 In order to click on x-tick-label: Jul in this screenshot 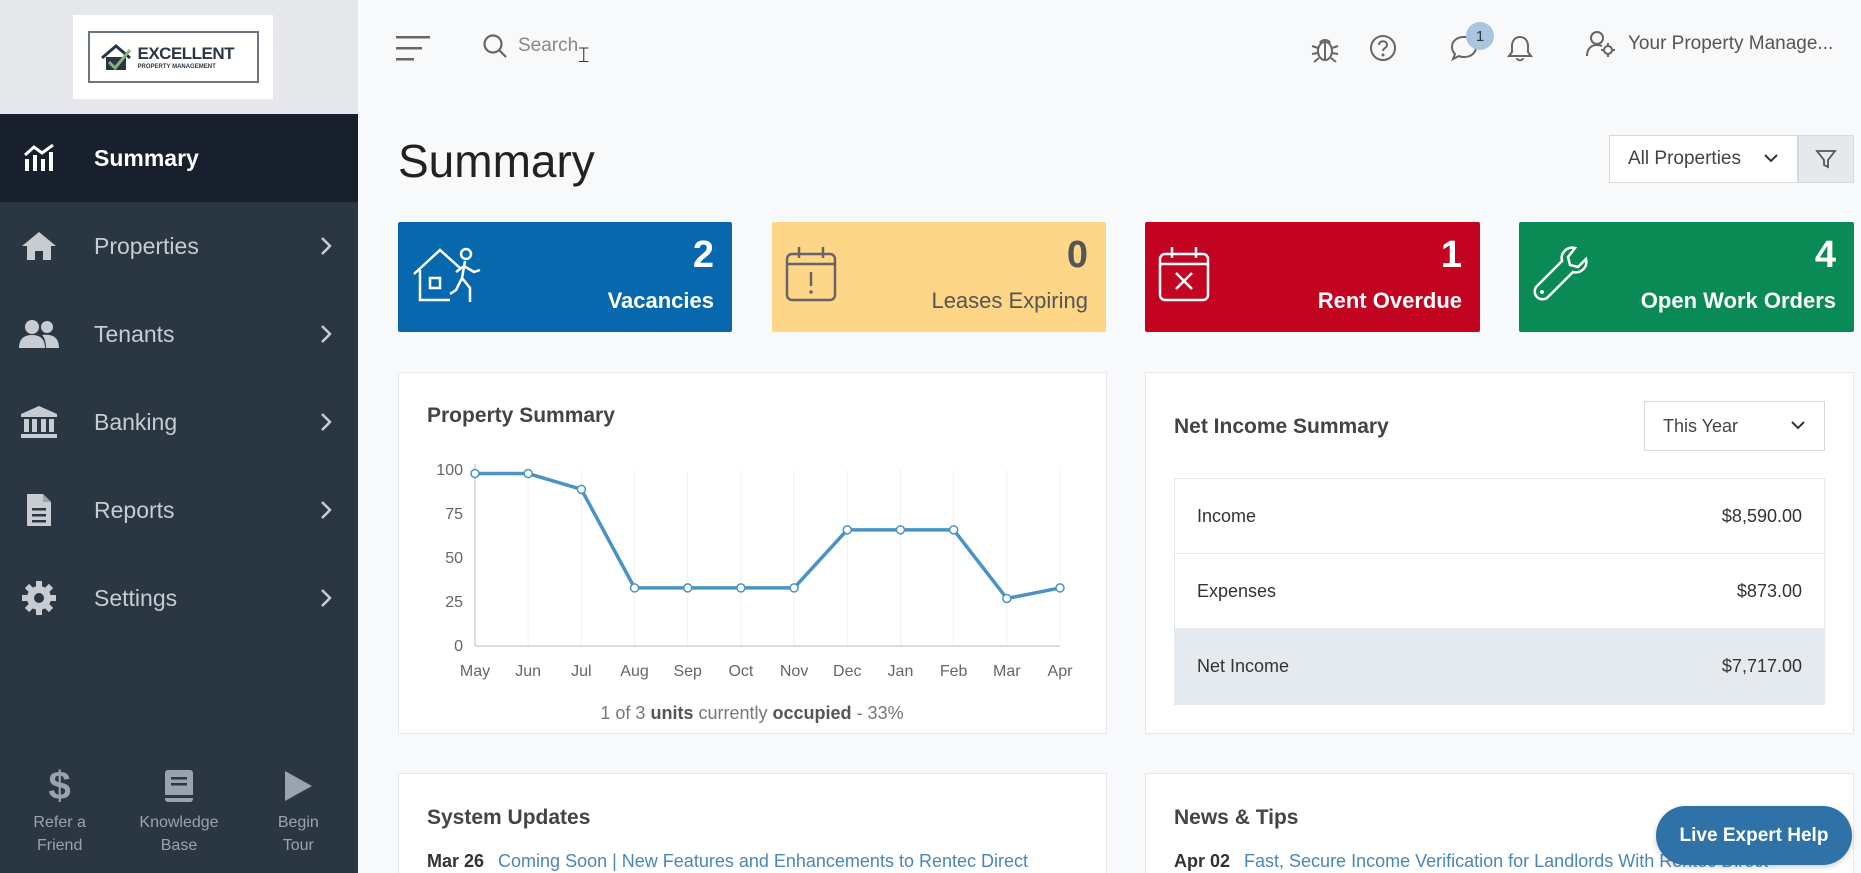, I will do `click(581, 671)`.